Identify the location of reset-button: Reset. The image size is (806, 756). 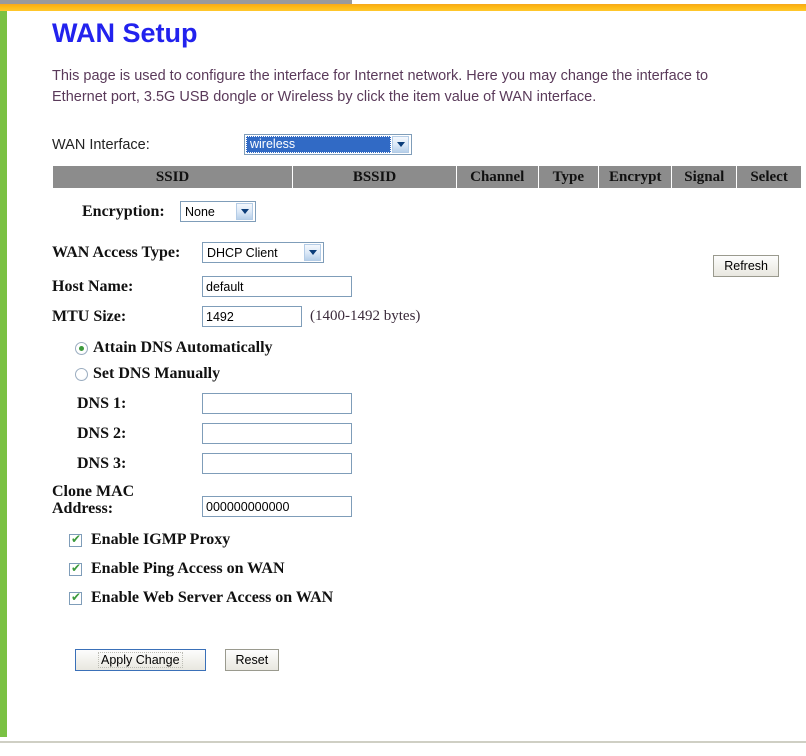
(252, 660).